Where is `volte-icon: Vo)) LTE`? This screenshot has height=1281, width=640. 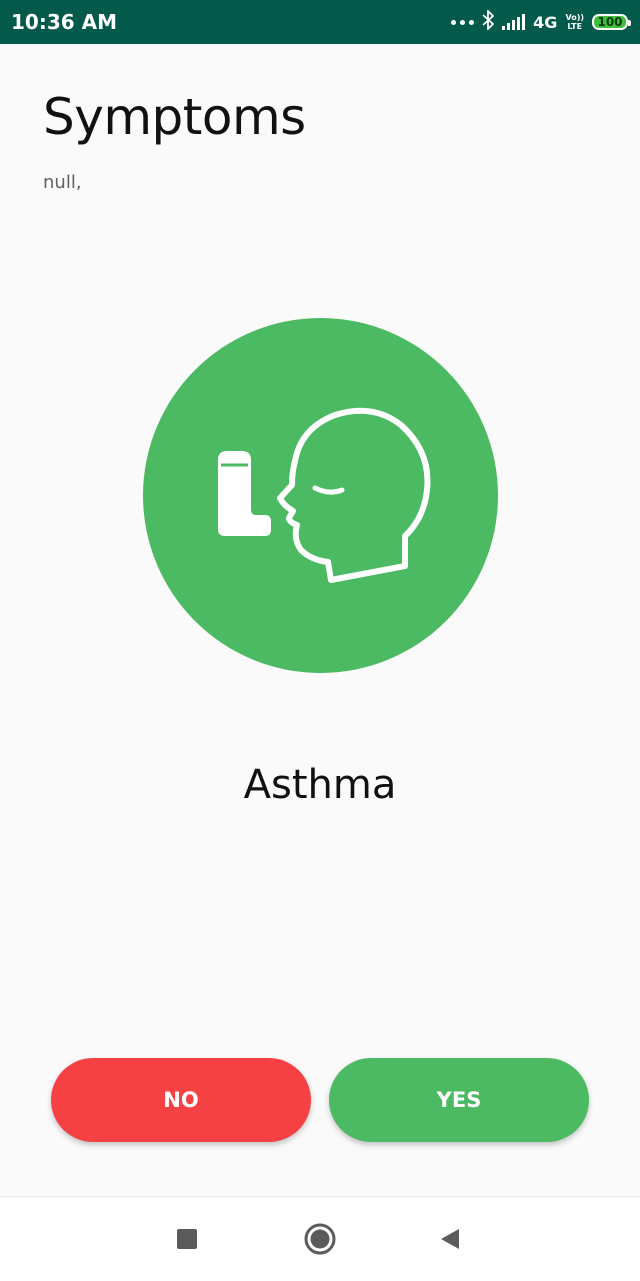
volte-icon: Vo)) LTE is located at coordinates (574, 22).